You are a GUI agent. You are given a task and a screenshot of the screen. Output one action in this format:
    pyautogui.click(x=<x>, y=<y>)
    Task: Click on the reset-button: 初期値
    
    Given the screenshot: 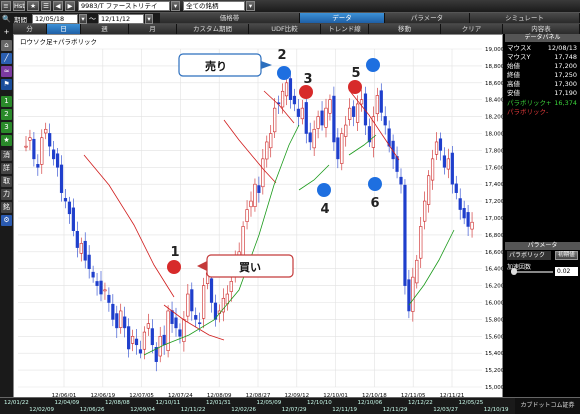 What is the action you would take?
    pyautogui.click(x=566, y=255)
    